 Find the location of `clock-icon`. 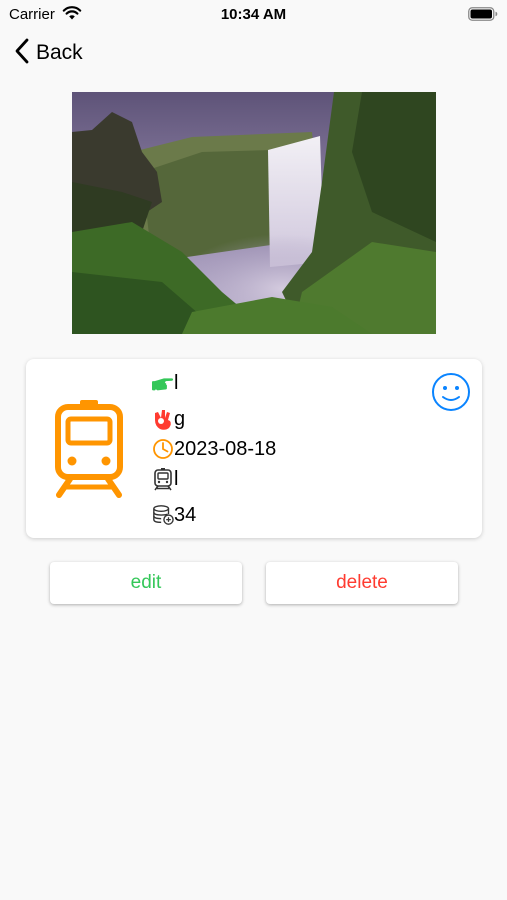

clock-icon is located at coordinates (163, 449).